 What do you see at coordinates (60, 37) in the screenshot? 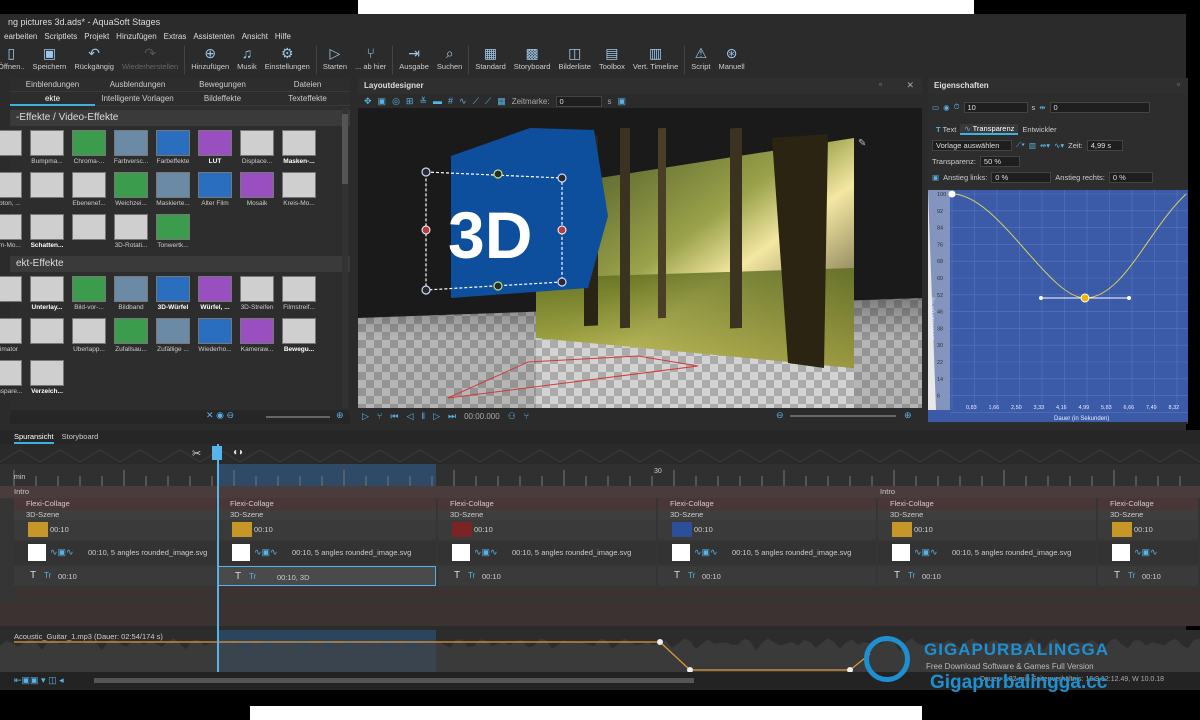
I see `menu-scriptlets: Scriptlets` at bounding box center [60, 37].